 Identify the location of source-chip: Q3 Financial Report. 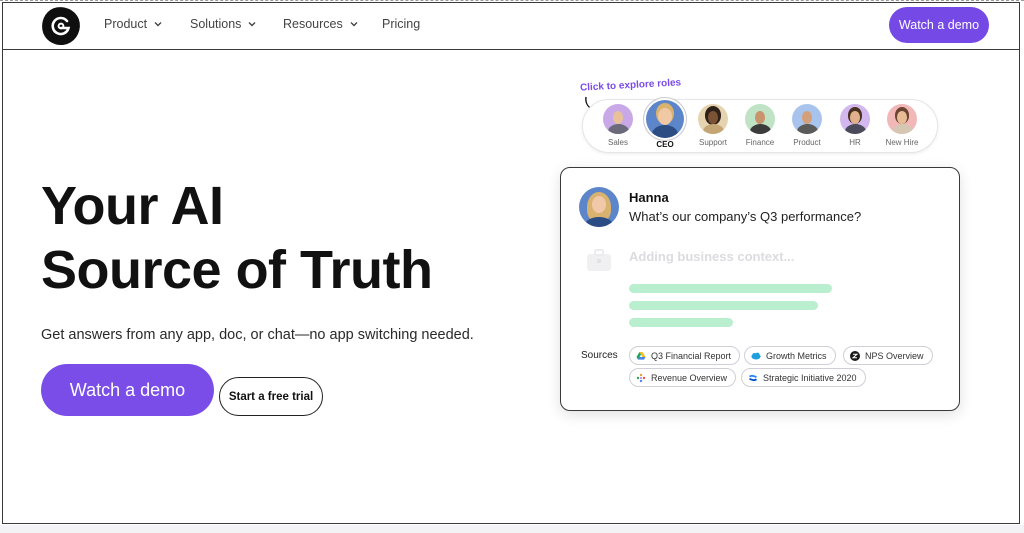
(685, 355).